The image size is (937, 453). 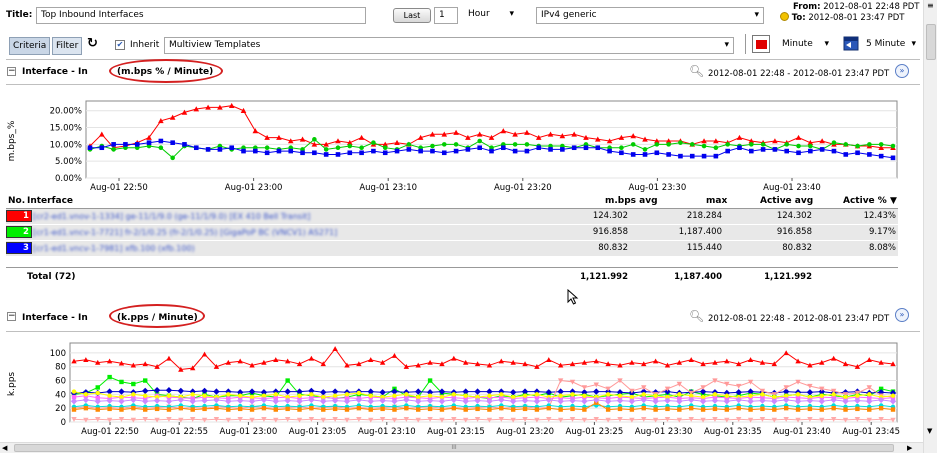 I want to click on interval-select: Minute, so click(x=805, y=45).